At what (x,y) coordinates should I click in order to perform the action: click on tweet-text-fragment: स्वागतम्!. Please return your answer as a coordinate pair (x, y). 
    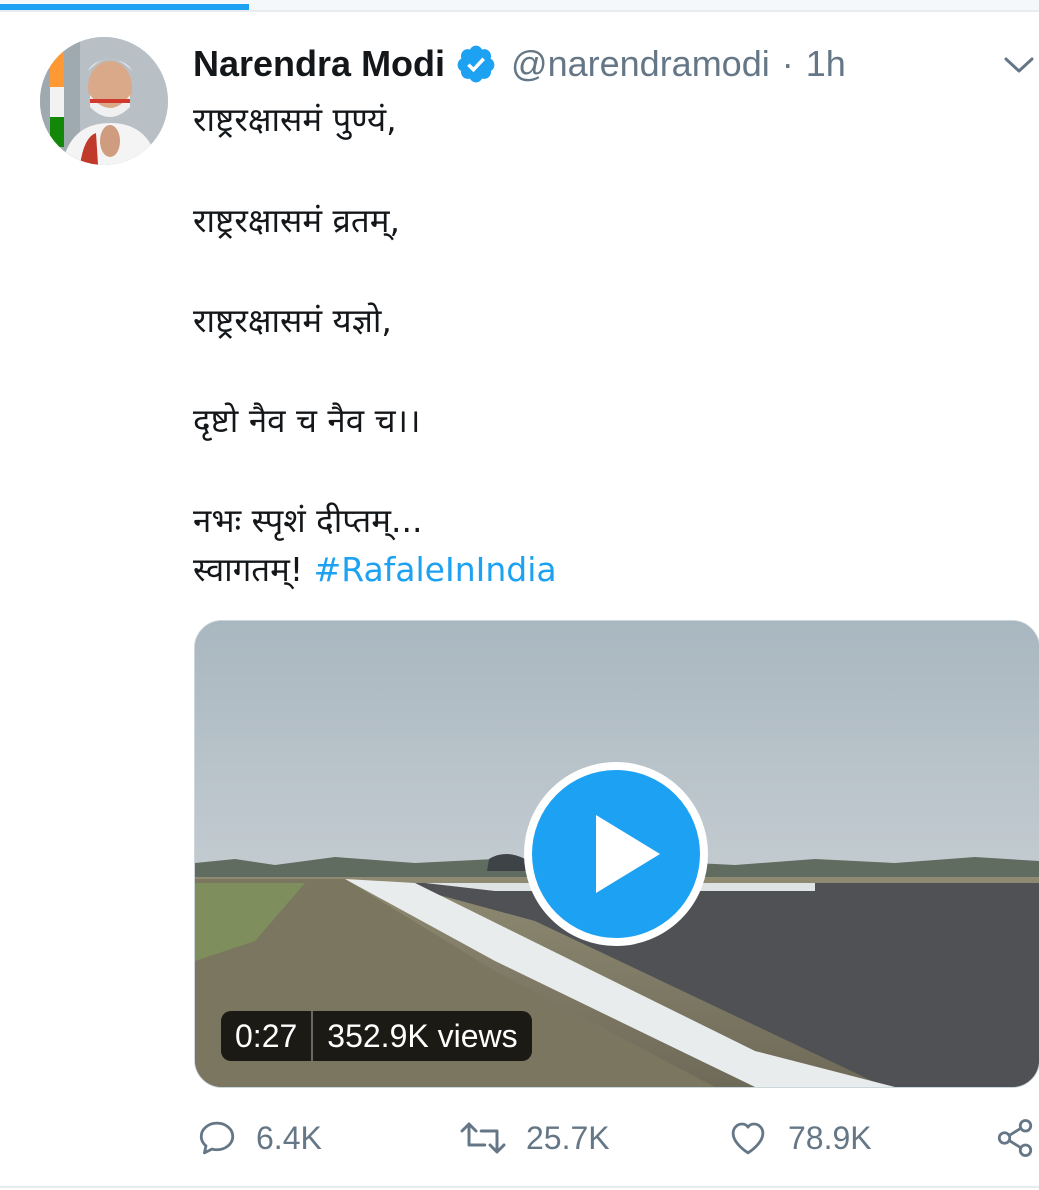
    Looking at the image, I should click on (248, 569).